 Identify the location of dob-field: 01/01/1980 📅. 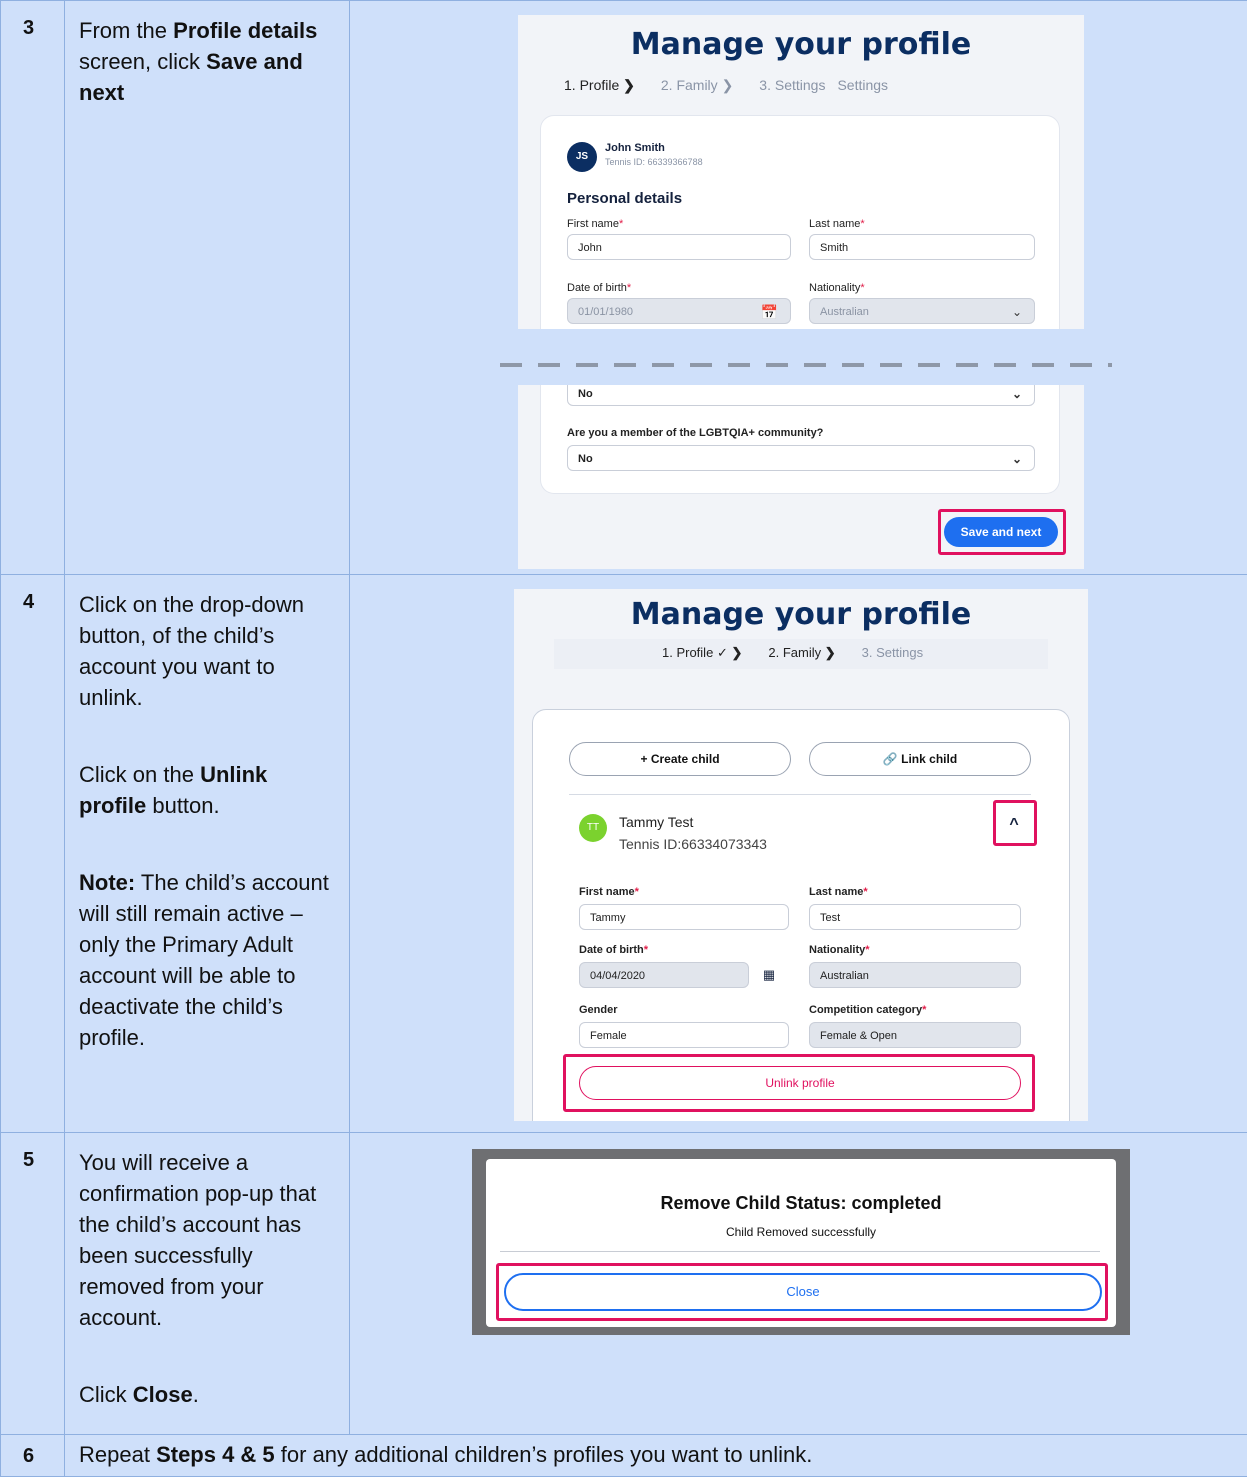
(679, 311).